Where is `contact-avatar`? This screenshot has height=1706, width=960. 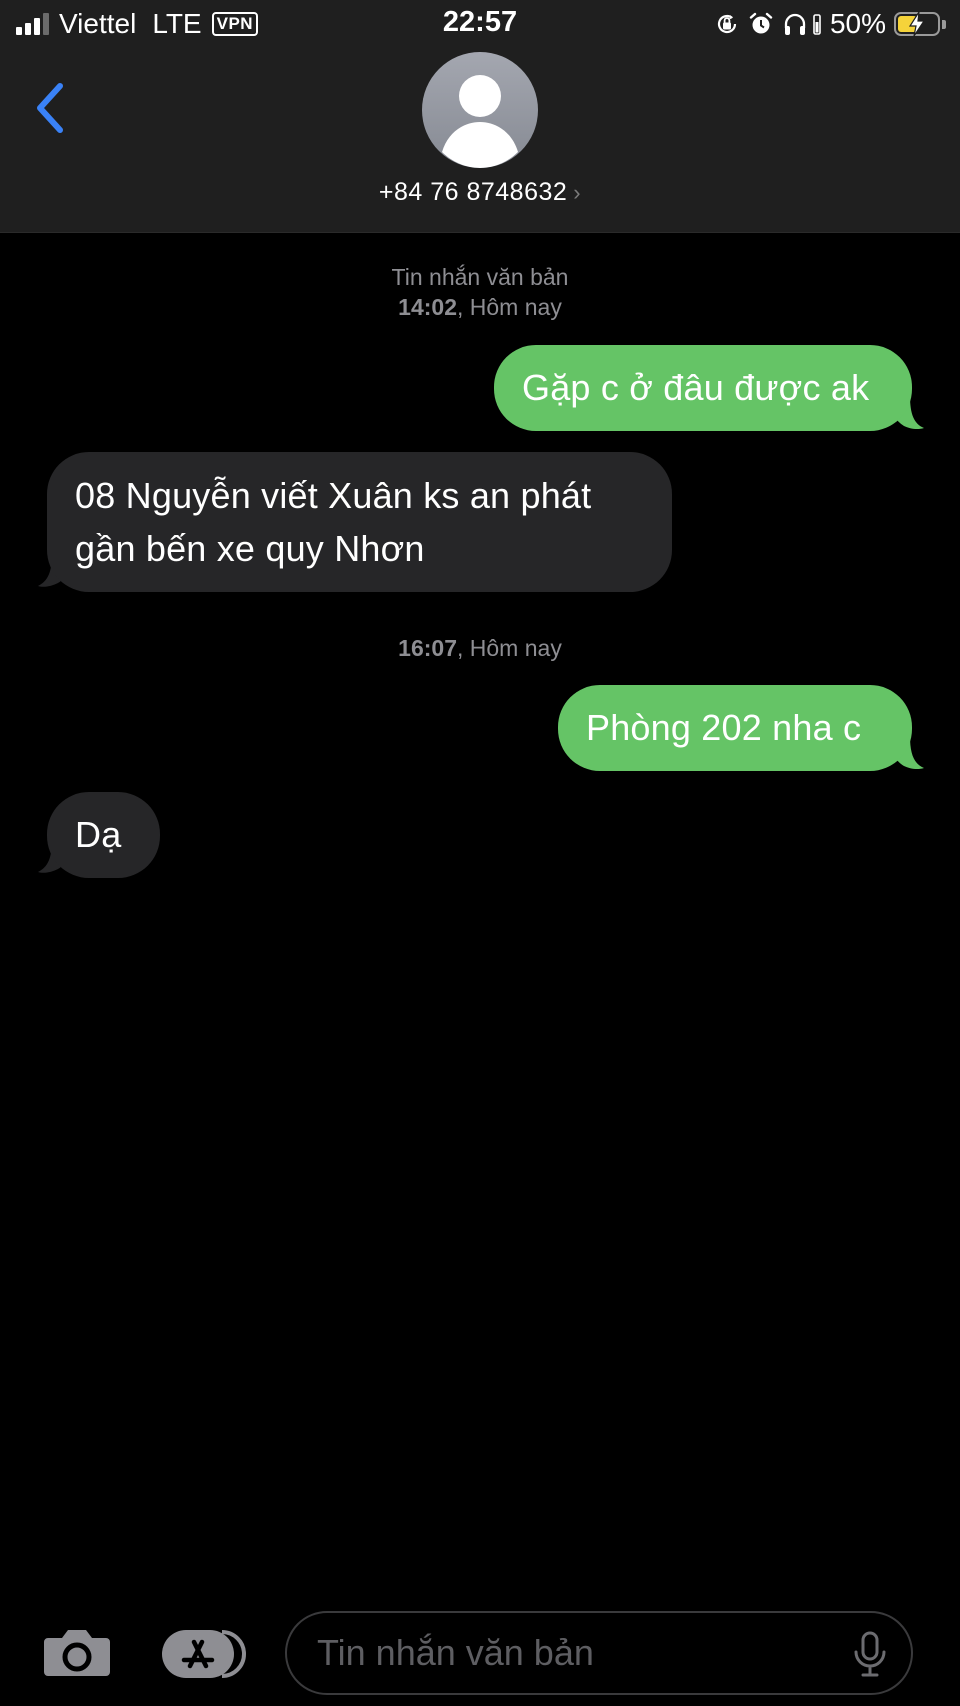 contact-avatar is located at coordinates (480, 110).